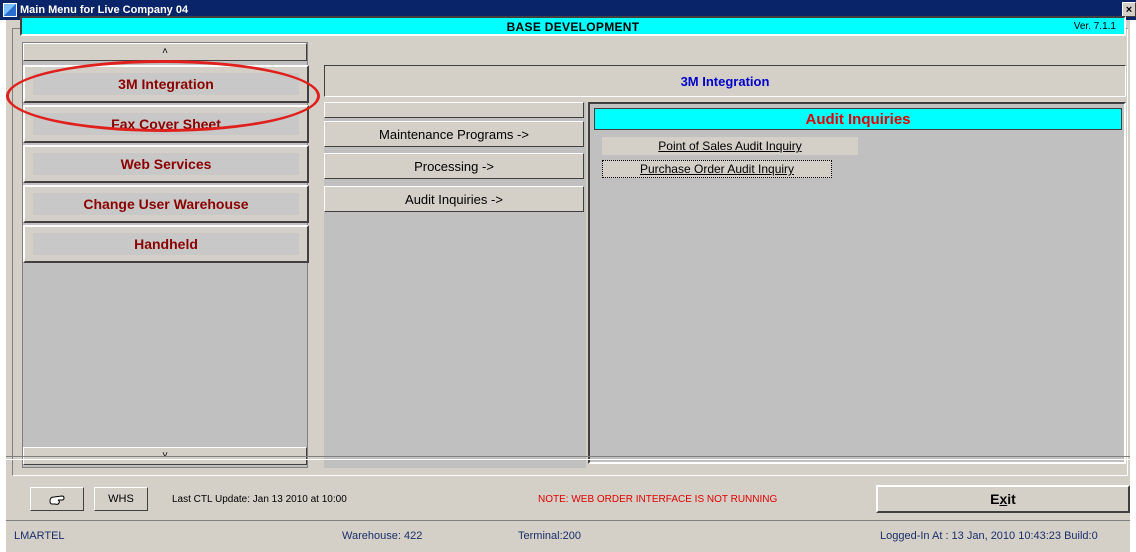  I want to click on point-of-sales-audit-inquiry-link: Point of Sales Audit Inquiry, so click(730, 146).